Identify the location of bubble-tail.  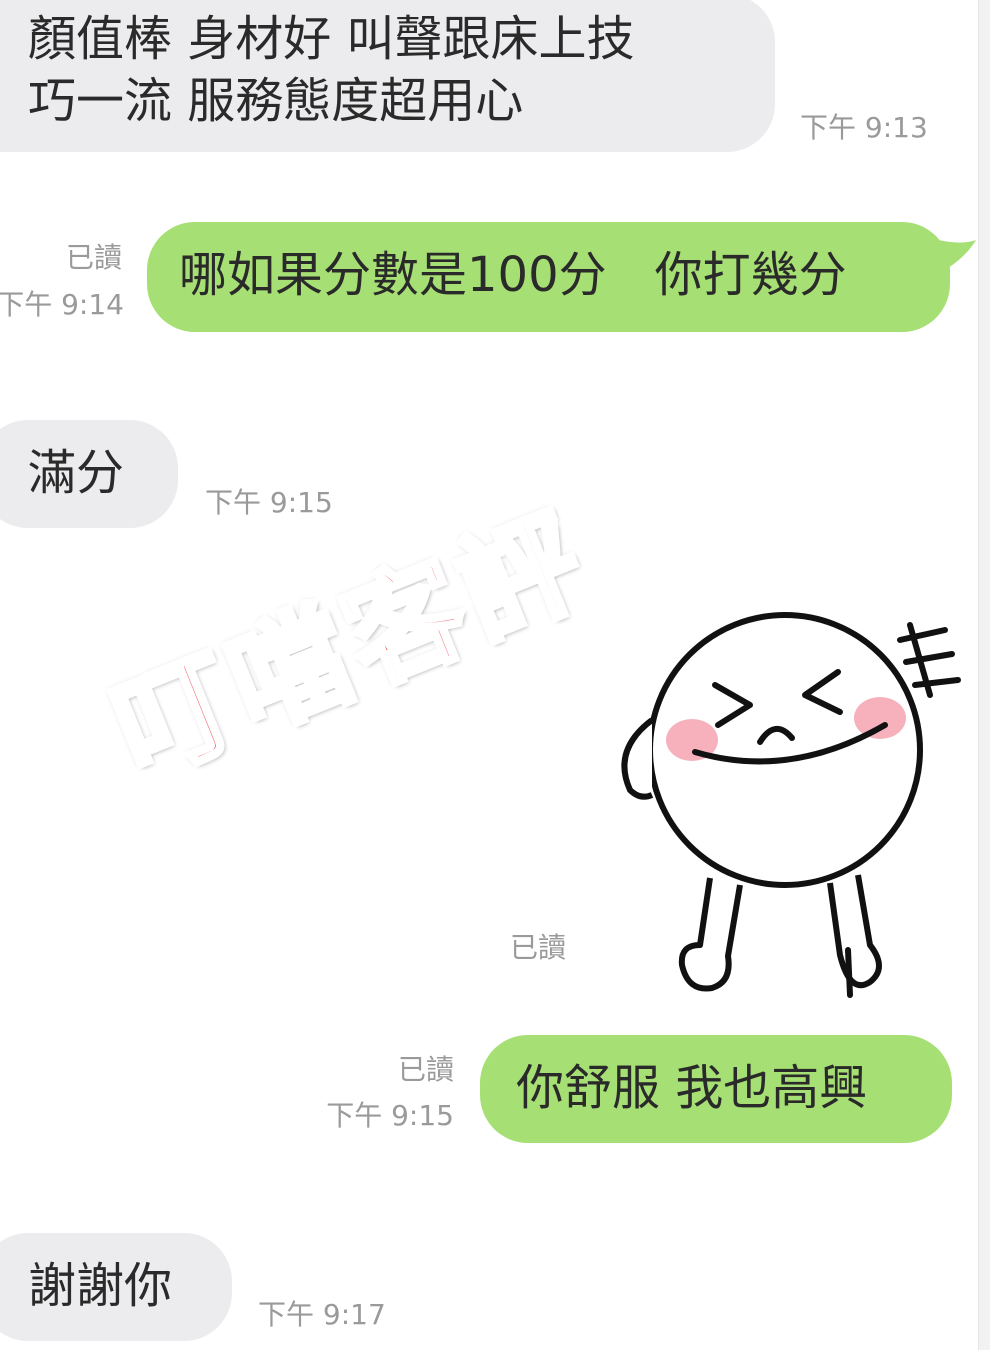
(953, 256).